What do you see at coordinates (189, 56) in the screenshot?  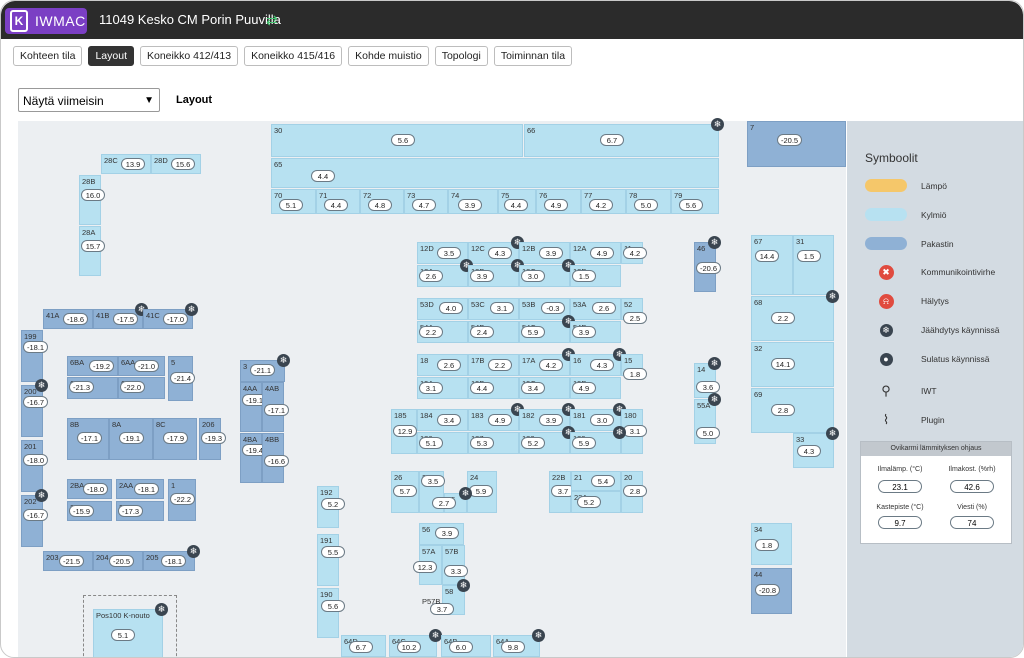 I see `tab-koneikko-412-413: Koneikko 412/413` at bounding box center [189, 56].